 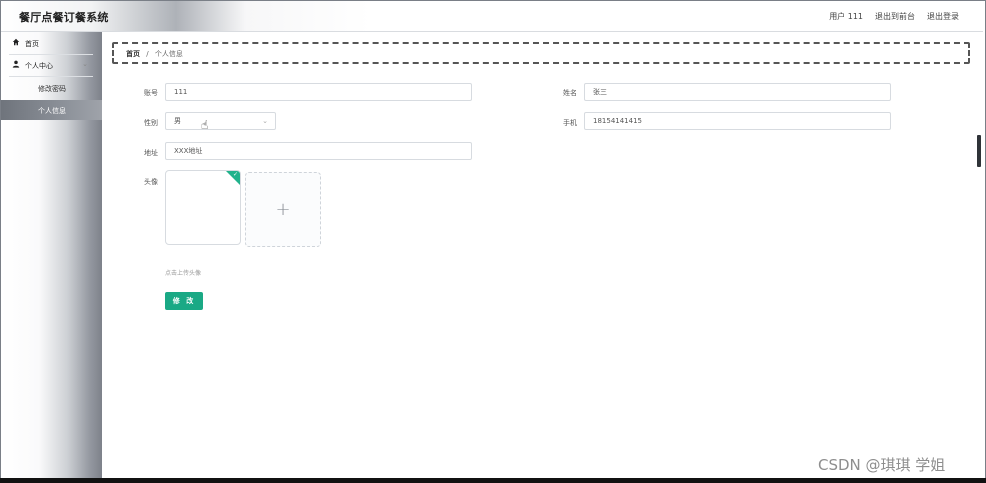 I want to click on watermark: CSDN @琪琪 学姐, so click(x=882, y=465).